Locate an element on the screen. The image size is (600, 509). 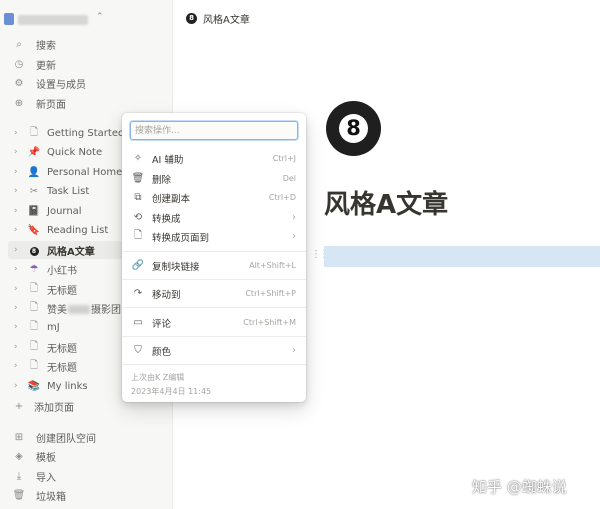
page-title: 风格A文章 is located at coordinates (386, 202).